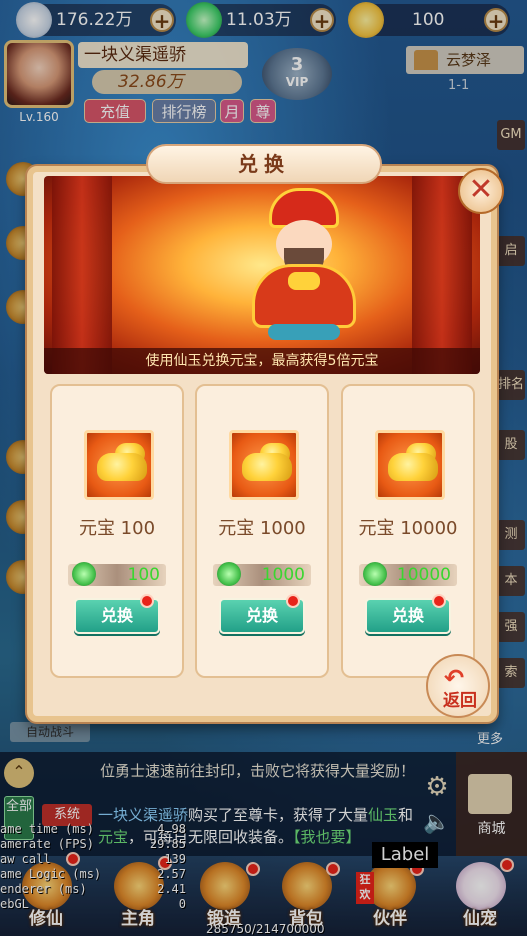  I want to click on close-button: ✕, so click(481, 191).